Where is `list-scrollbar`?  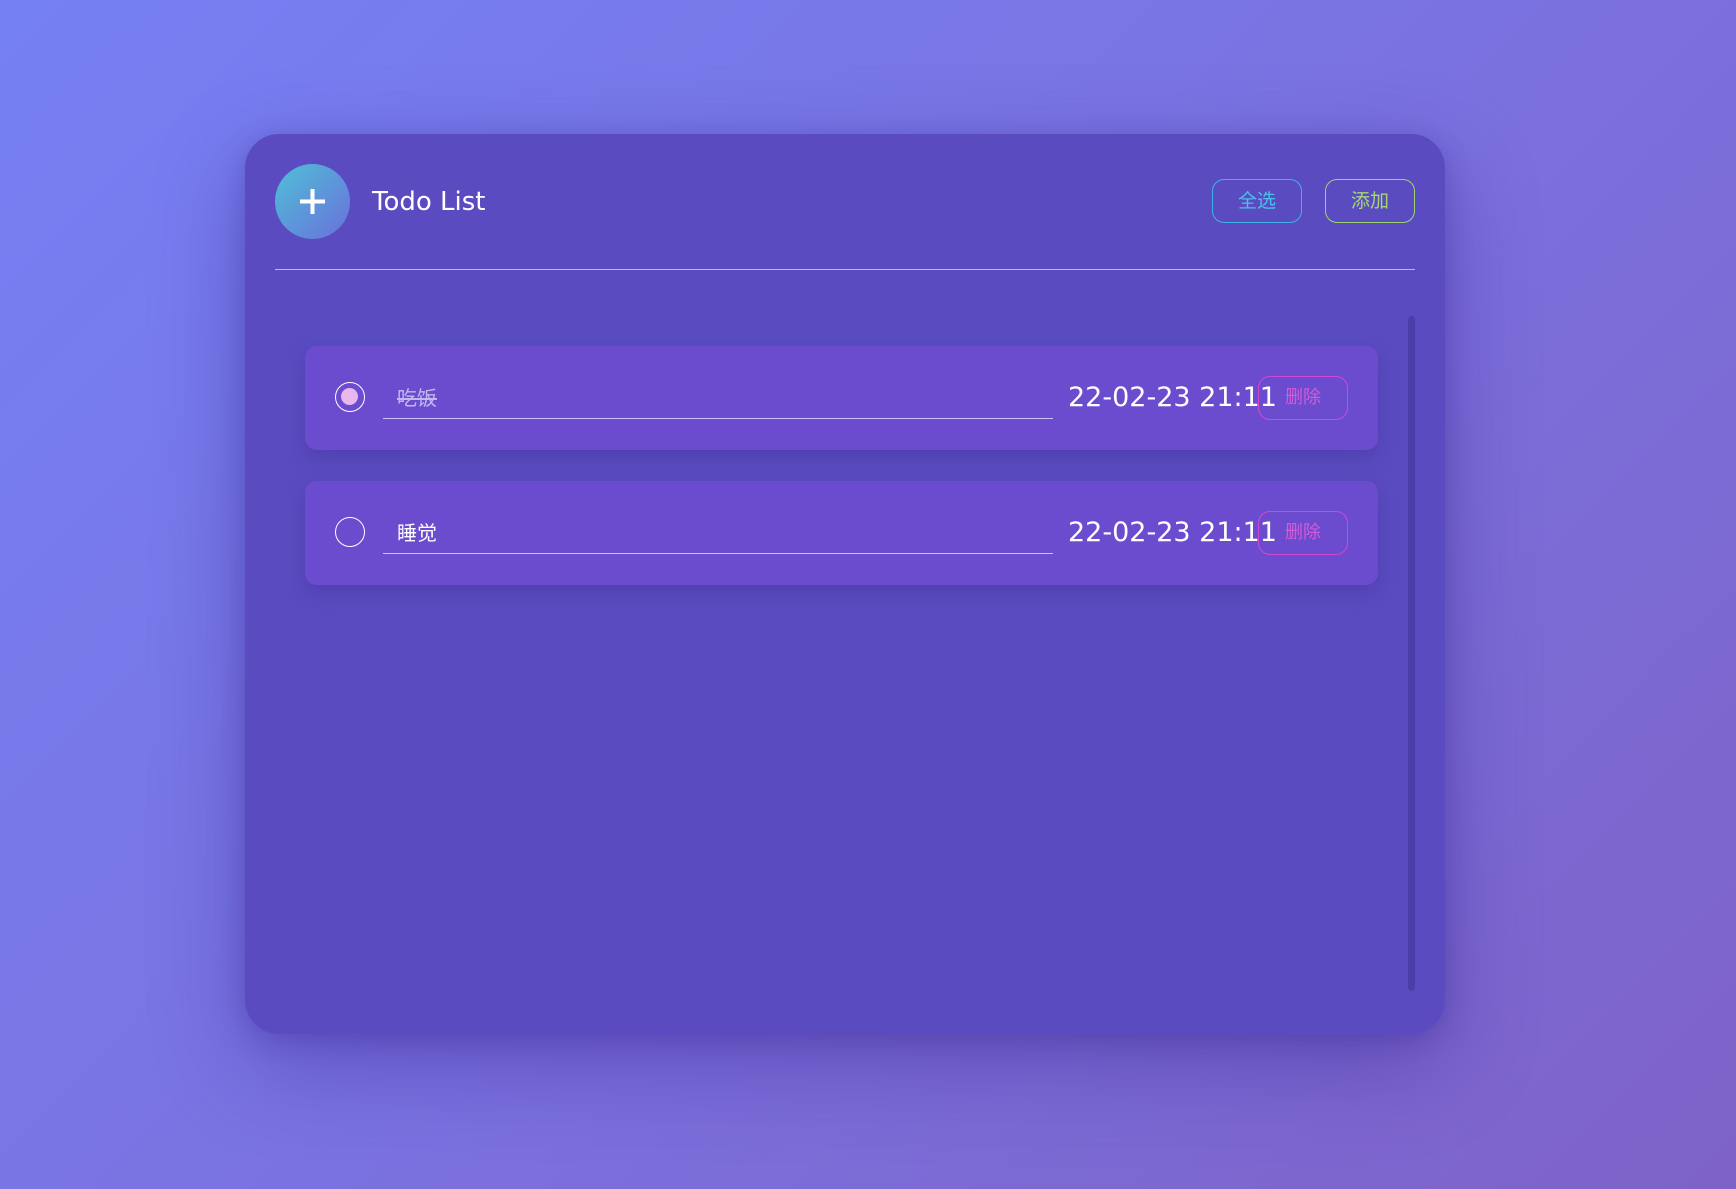 list-scrollbar is located at coordinates (1411, 653).